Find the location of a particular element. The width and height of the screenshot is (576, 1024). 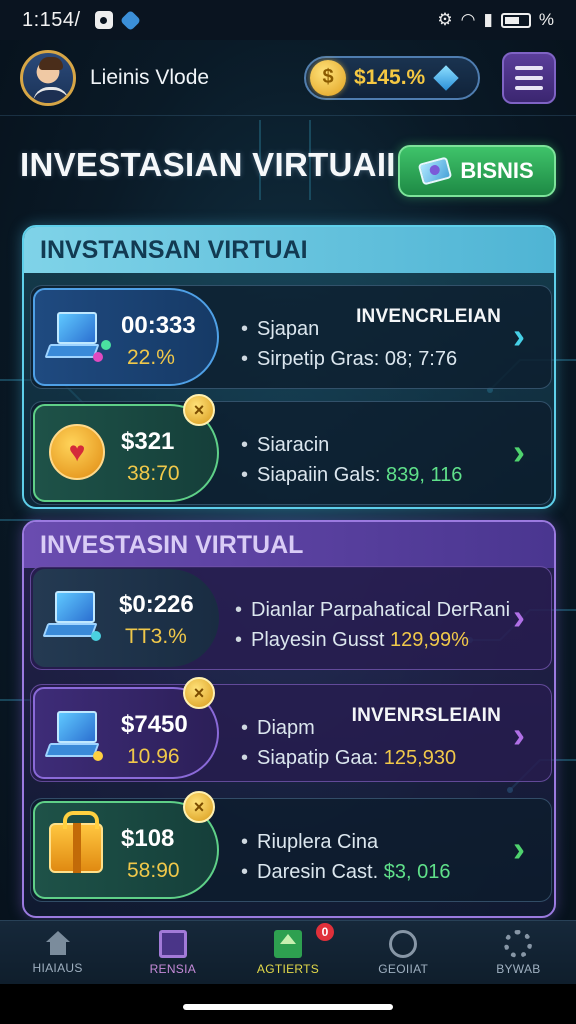

clock-icon is located at coordinates (403, 943).